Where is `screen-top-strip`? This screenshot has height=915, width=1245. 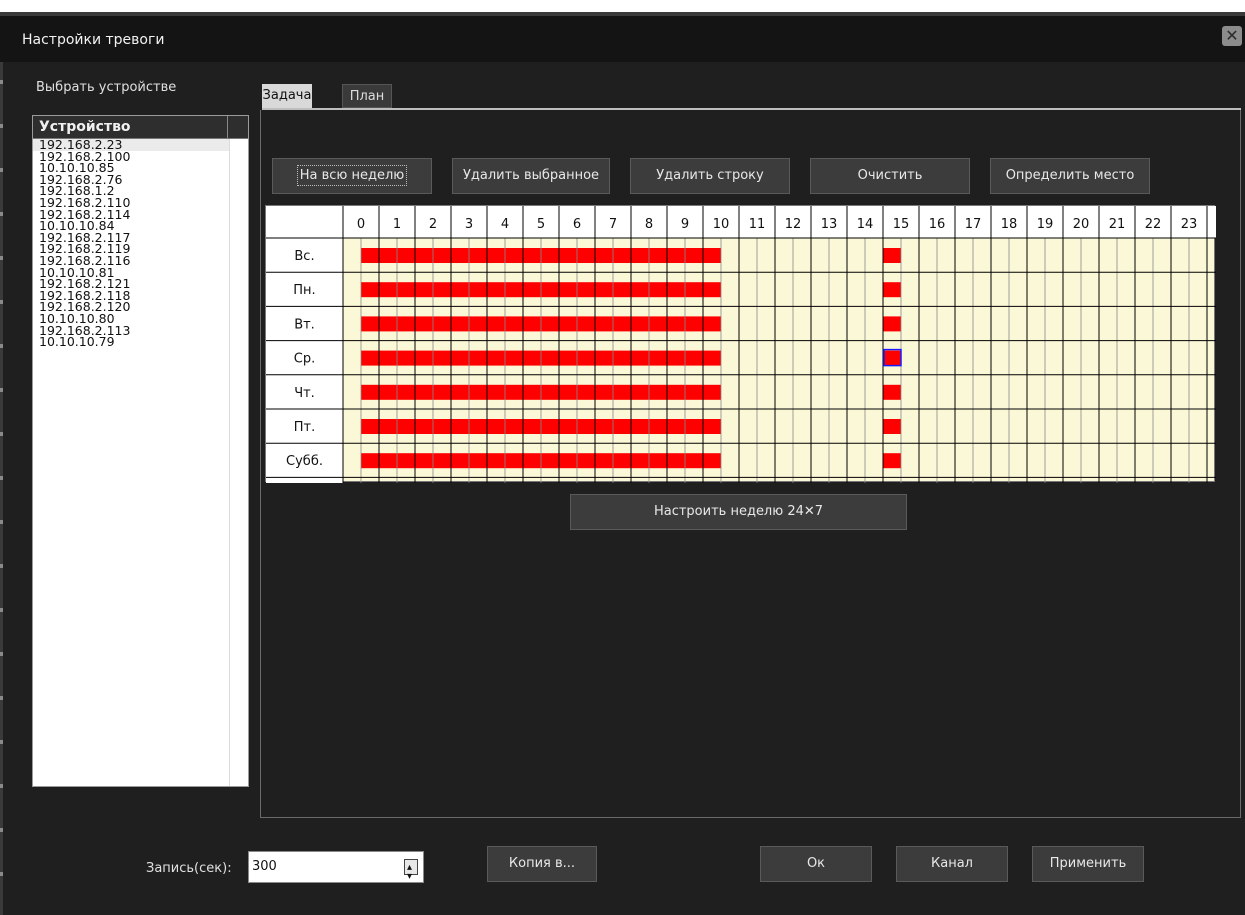 screen-top-strip is located at coordinates (622, 6).